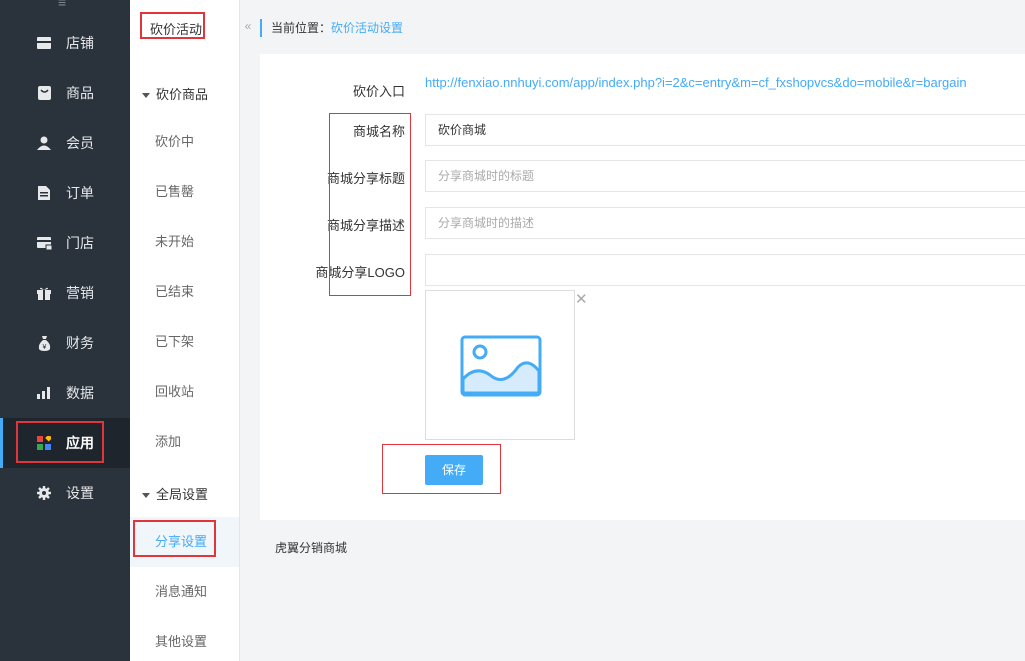 This screenshot has width=1025, height=661. Describe the element at coordinates (65, 393) in the screenshot. I see `nav-item-data: 数据` at that location.